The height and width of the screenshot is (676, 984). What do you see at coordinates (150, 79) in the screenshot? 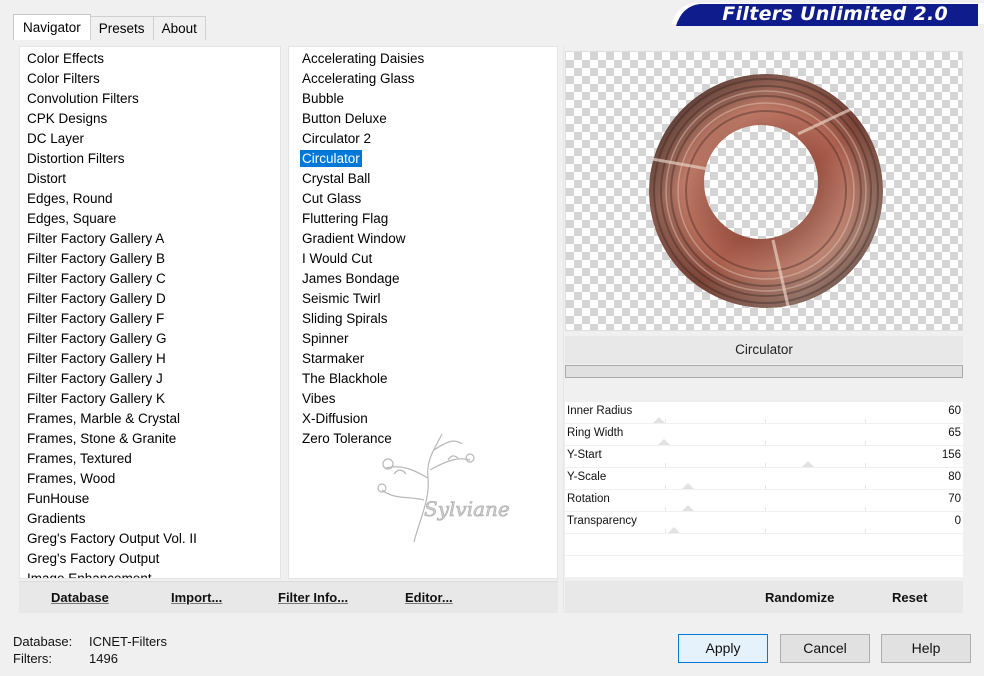
I see `category-item: Color Filters` at bounding box center [150, 79].